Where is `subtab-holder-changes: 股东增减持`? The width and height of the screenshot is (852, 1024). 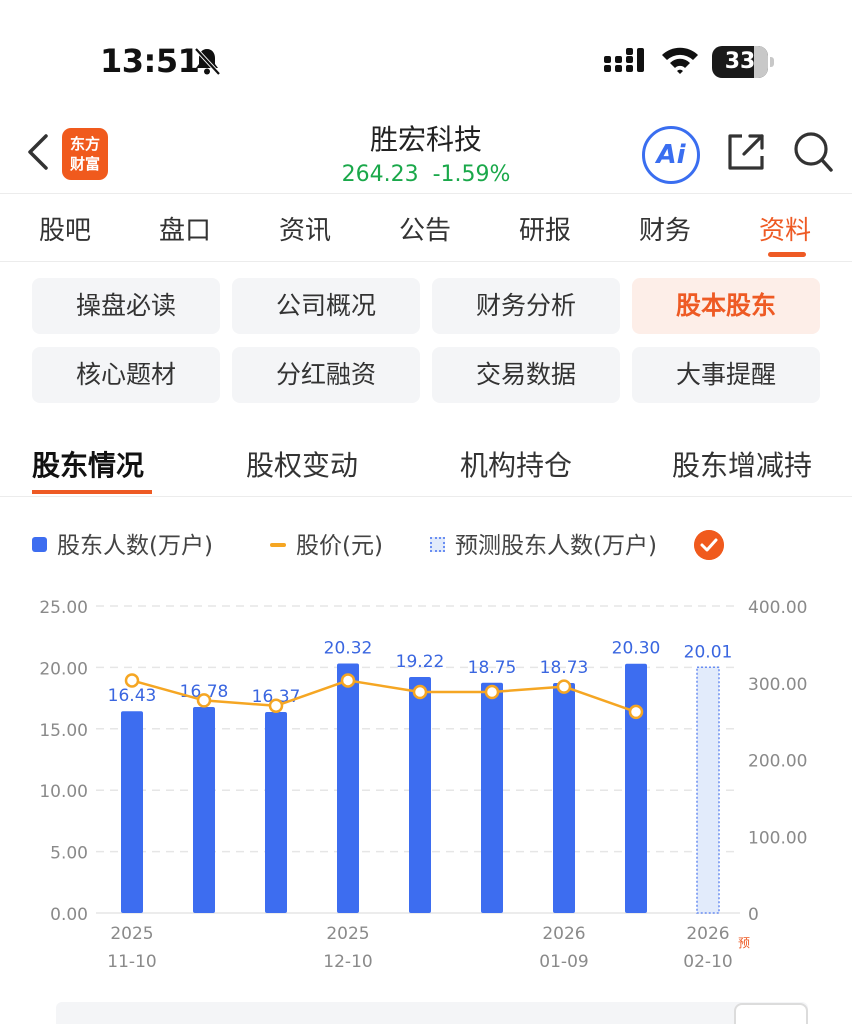
subtab-holder-changes: 股东增减持 is located at coordinates (742, 464).